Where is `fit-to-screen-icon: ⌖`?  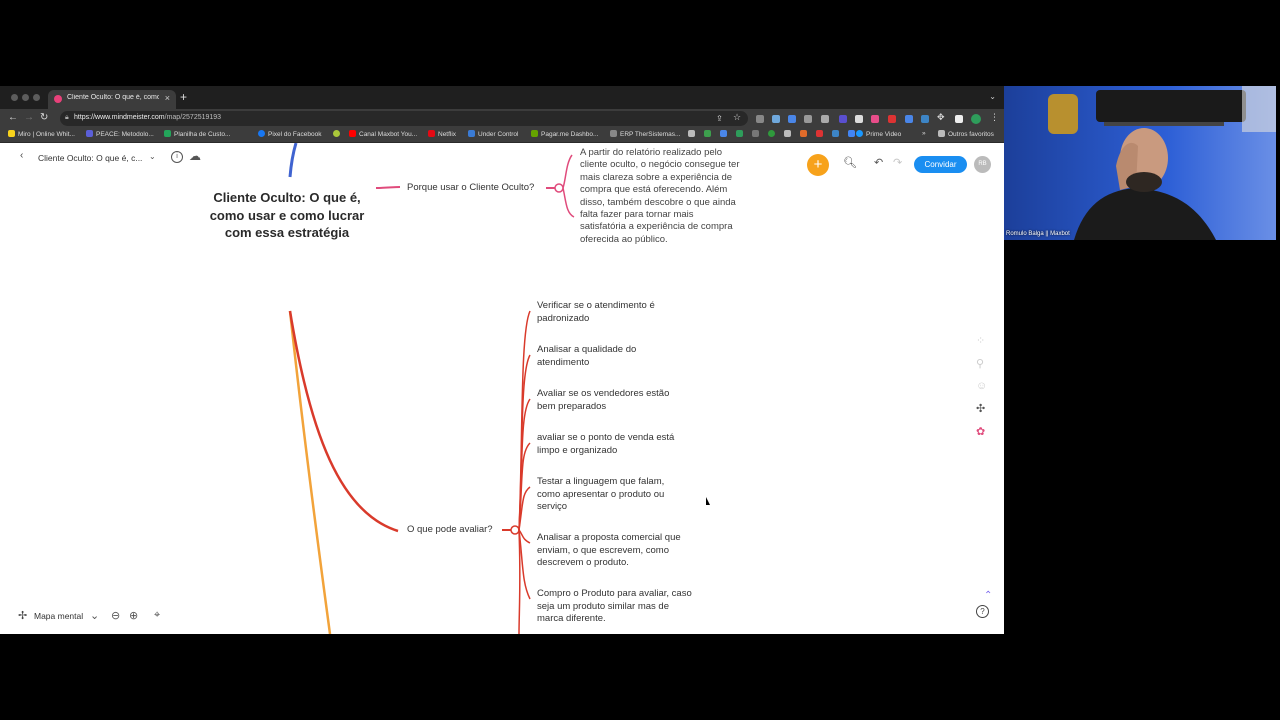 fit-to-screen-icon: ⌖ is located at coordinates (157, 615).